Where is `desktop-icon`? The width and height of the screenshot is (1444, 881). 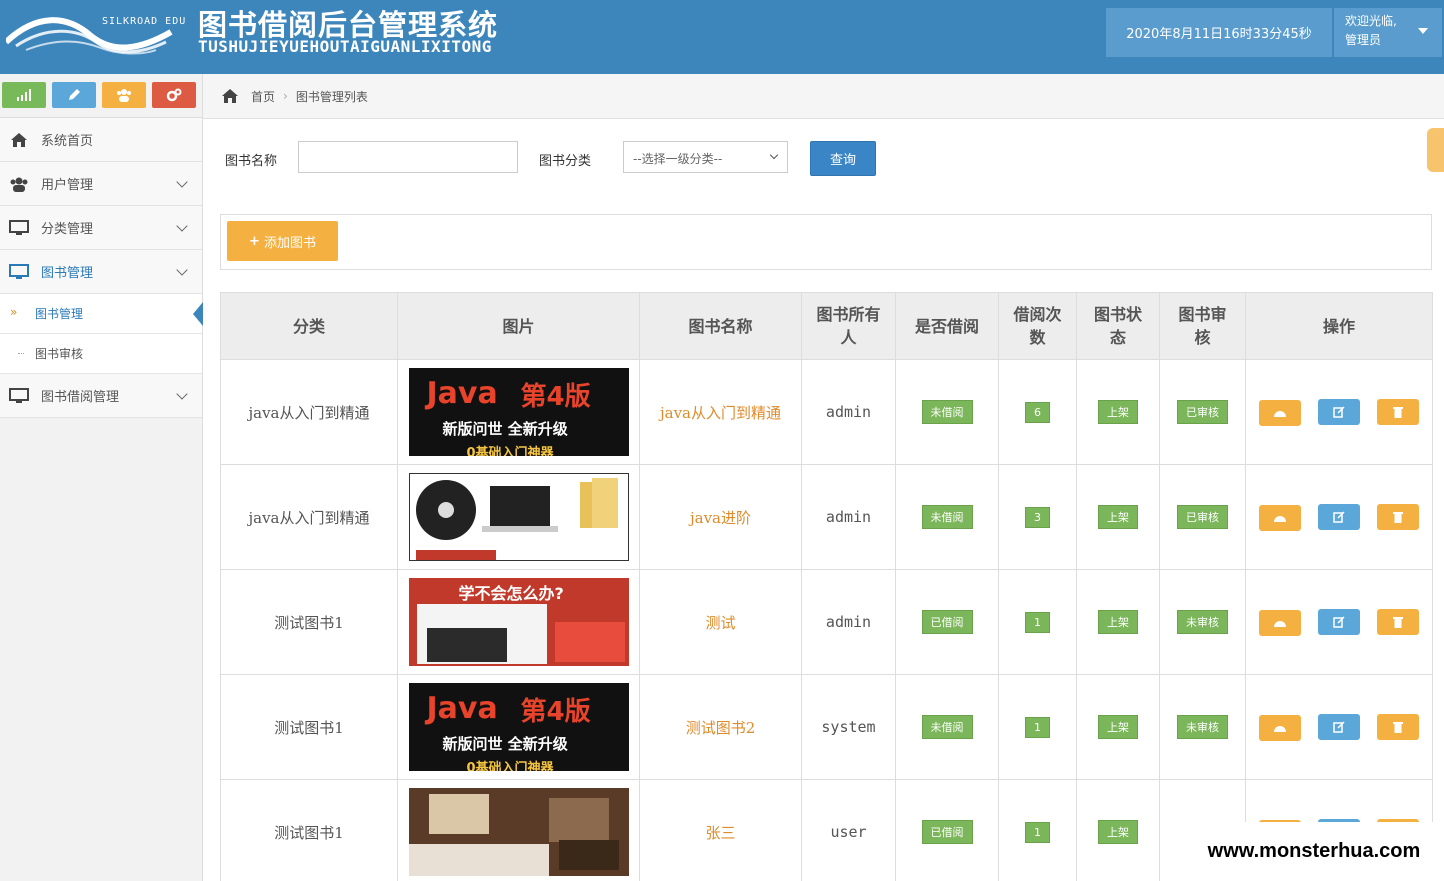
desktop-icon is located at coordinates (19, 272).